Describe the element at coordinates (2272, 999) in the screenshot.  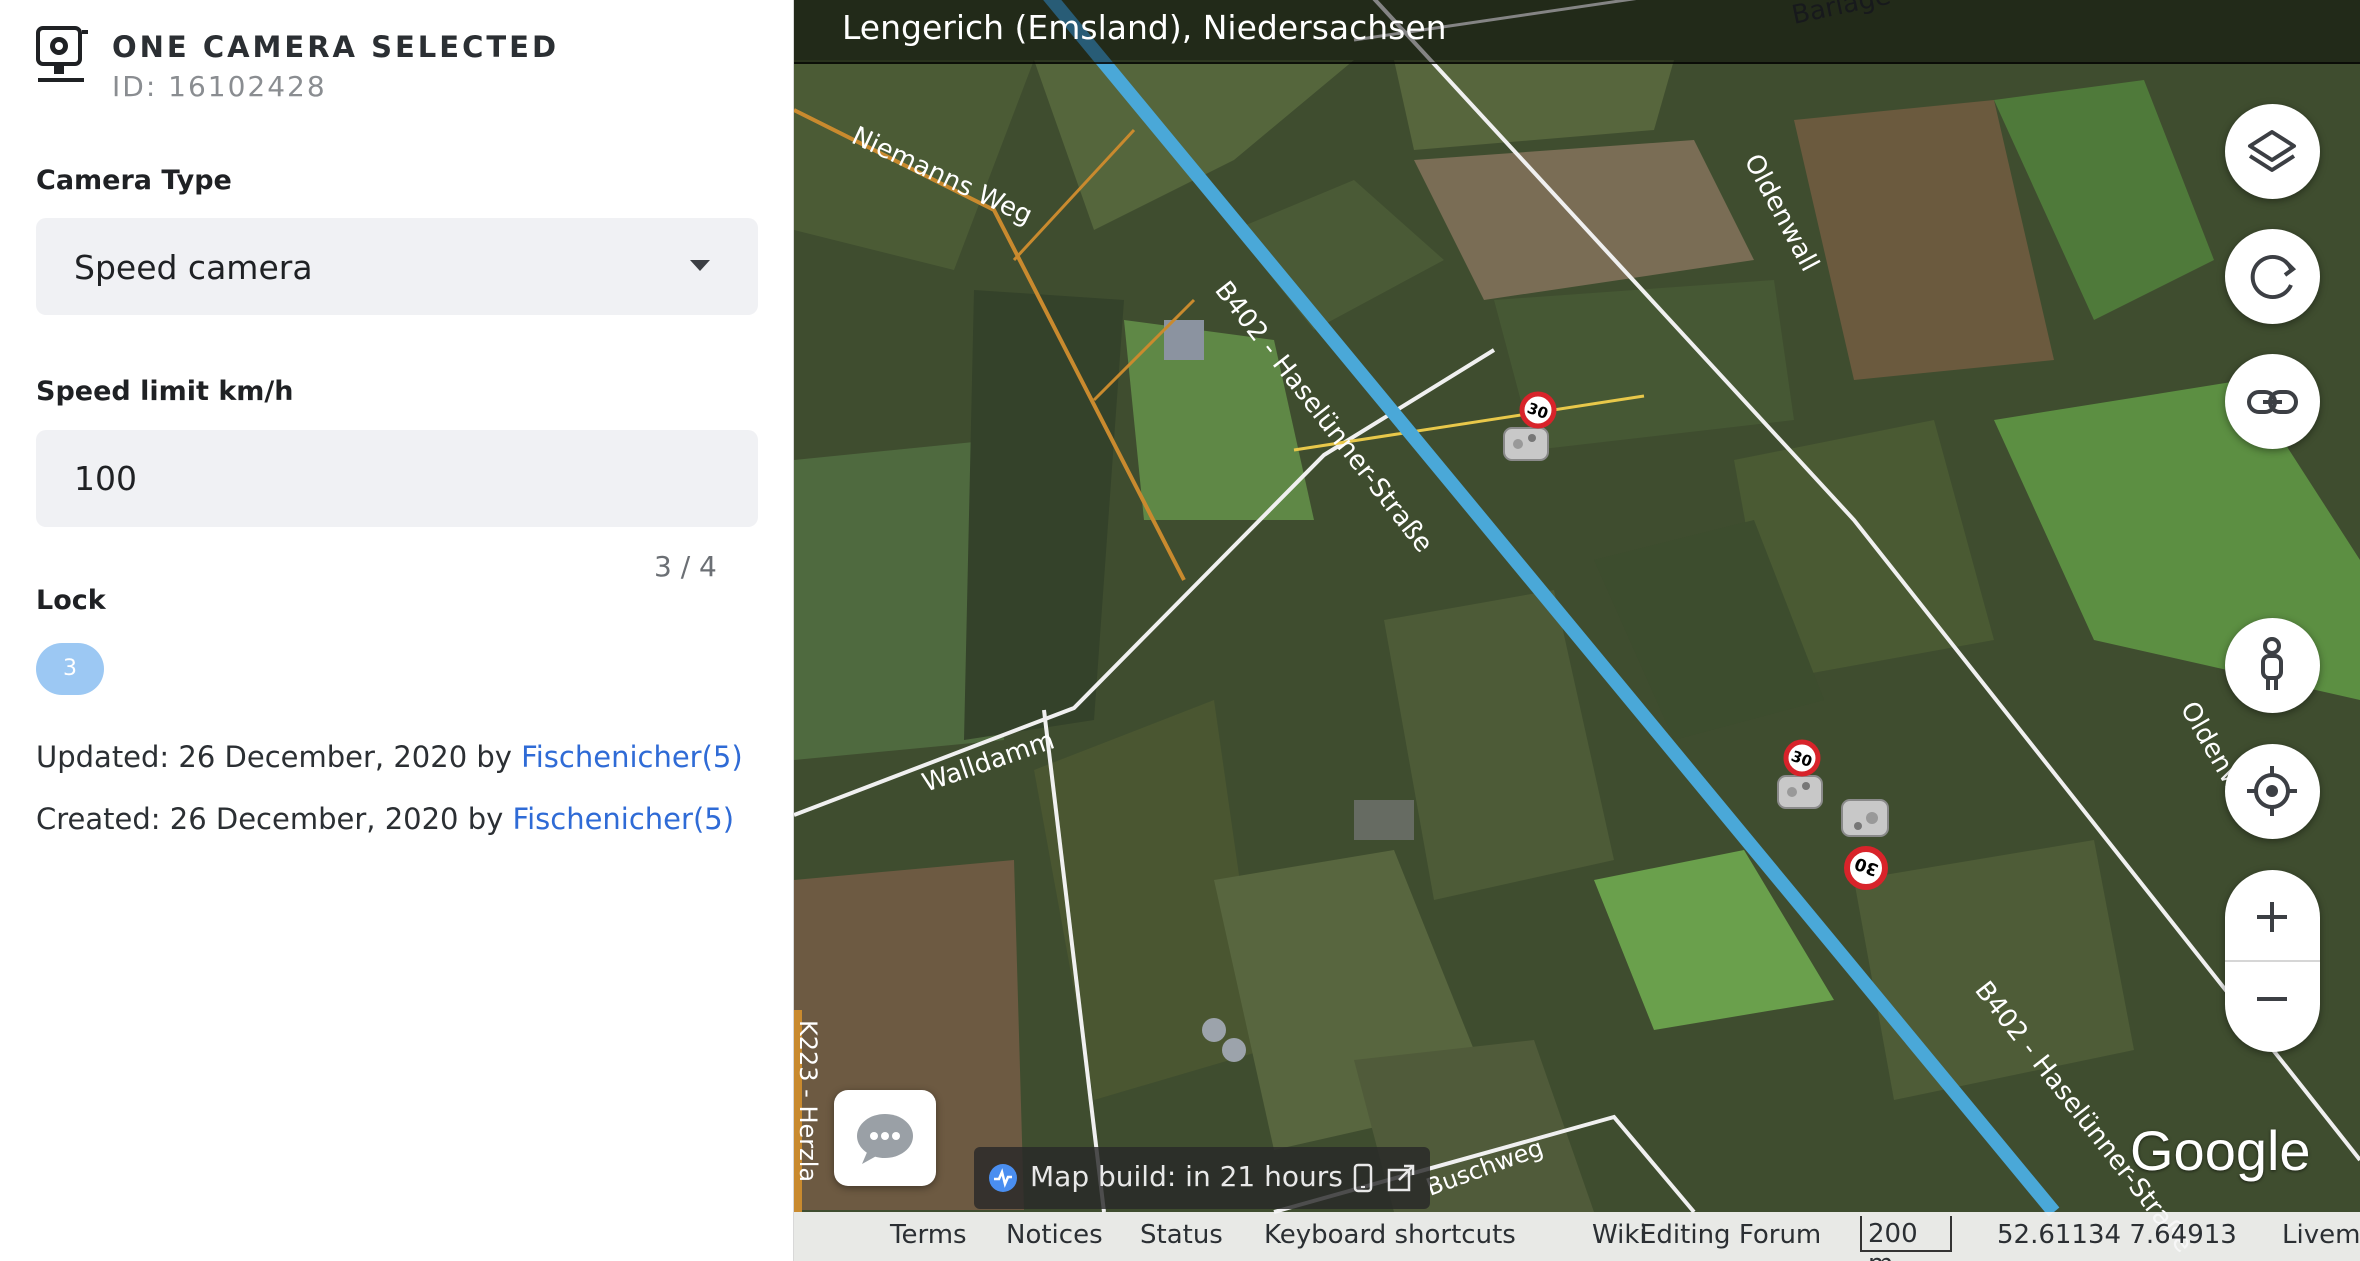
I see `minus-icon` at that location.